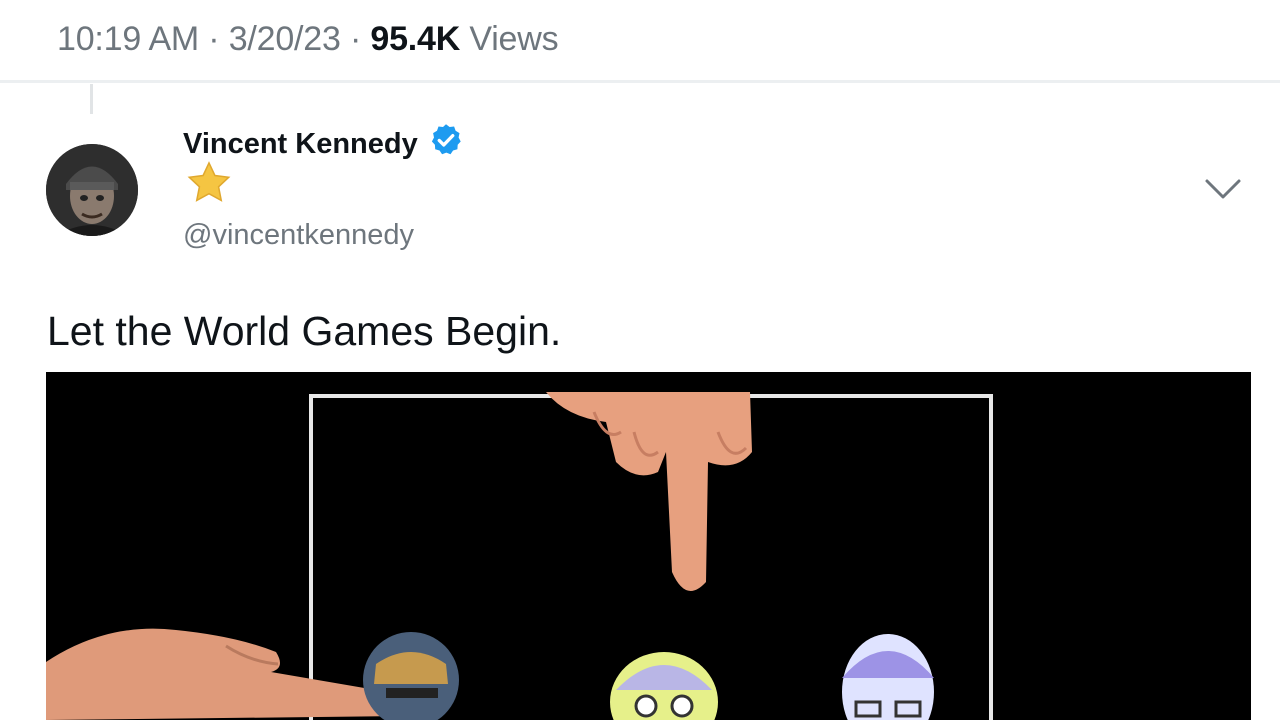 This screenshot has width=1280, height=720. Describe the element at coordinates (509, 39) in the screenshot. I see `views-label: Views` at that location.